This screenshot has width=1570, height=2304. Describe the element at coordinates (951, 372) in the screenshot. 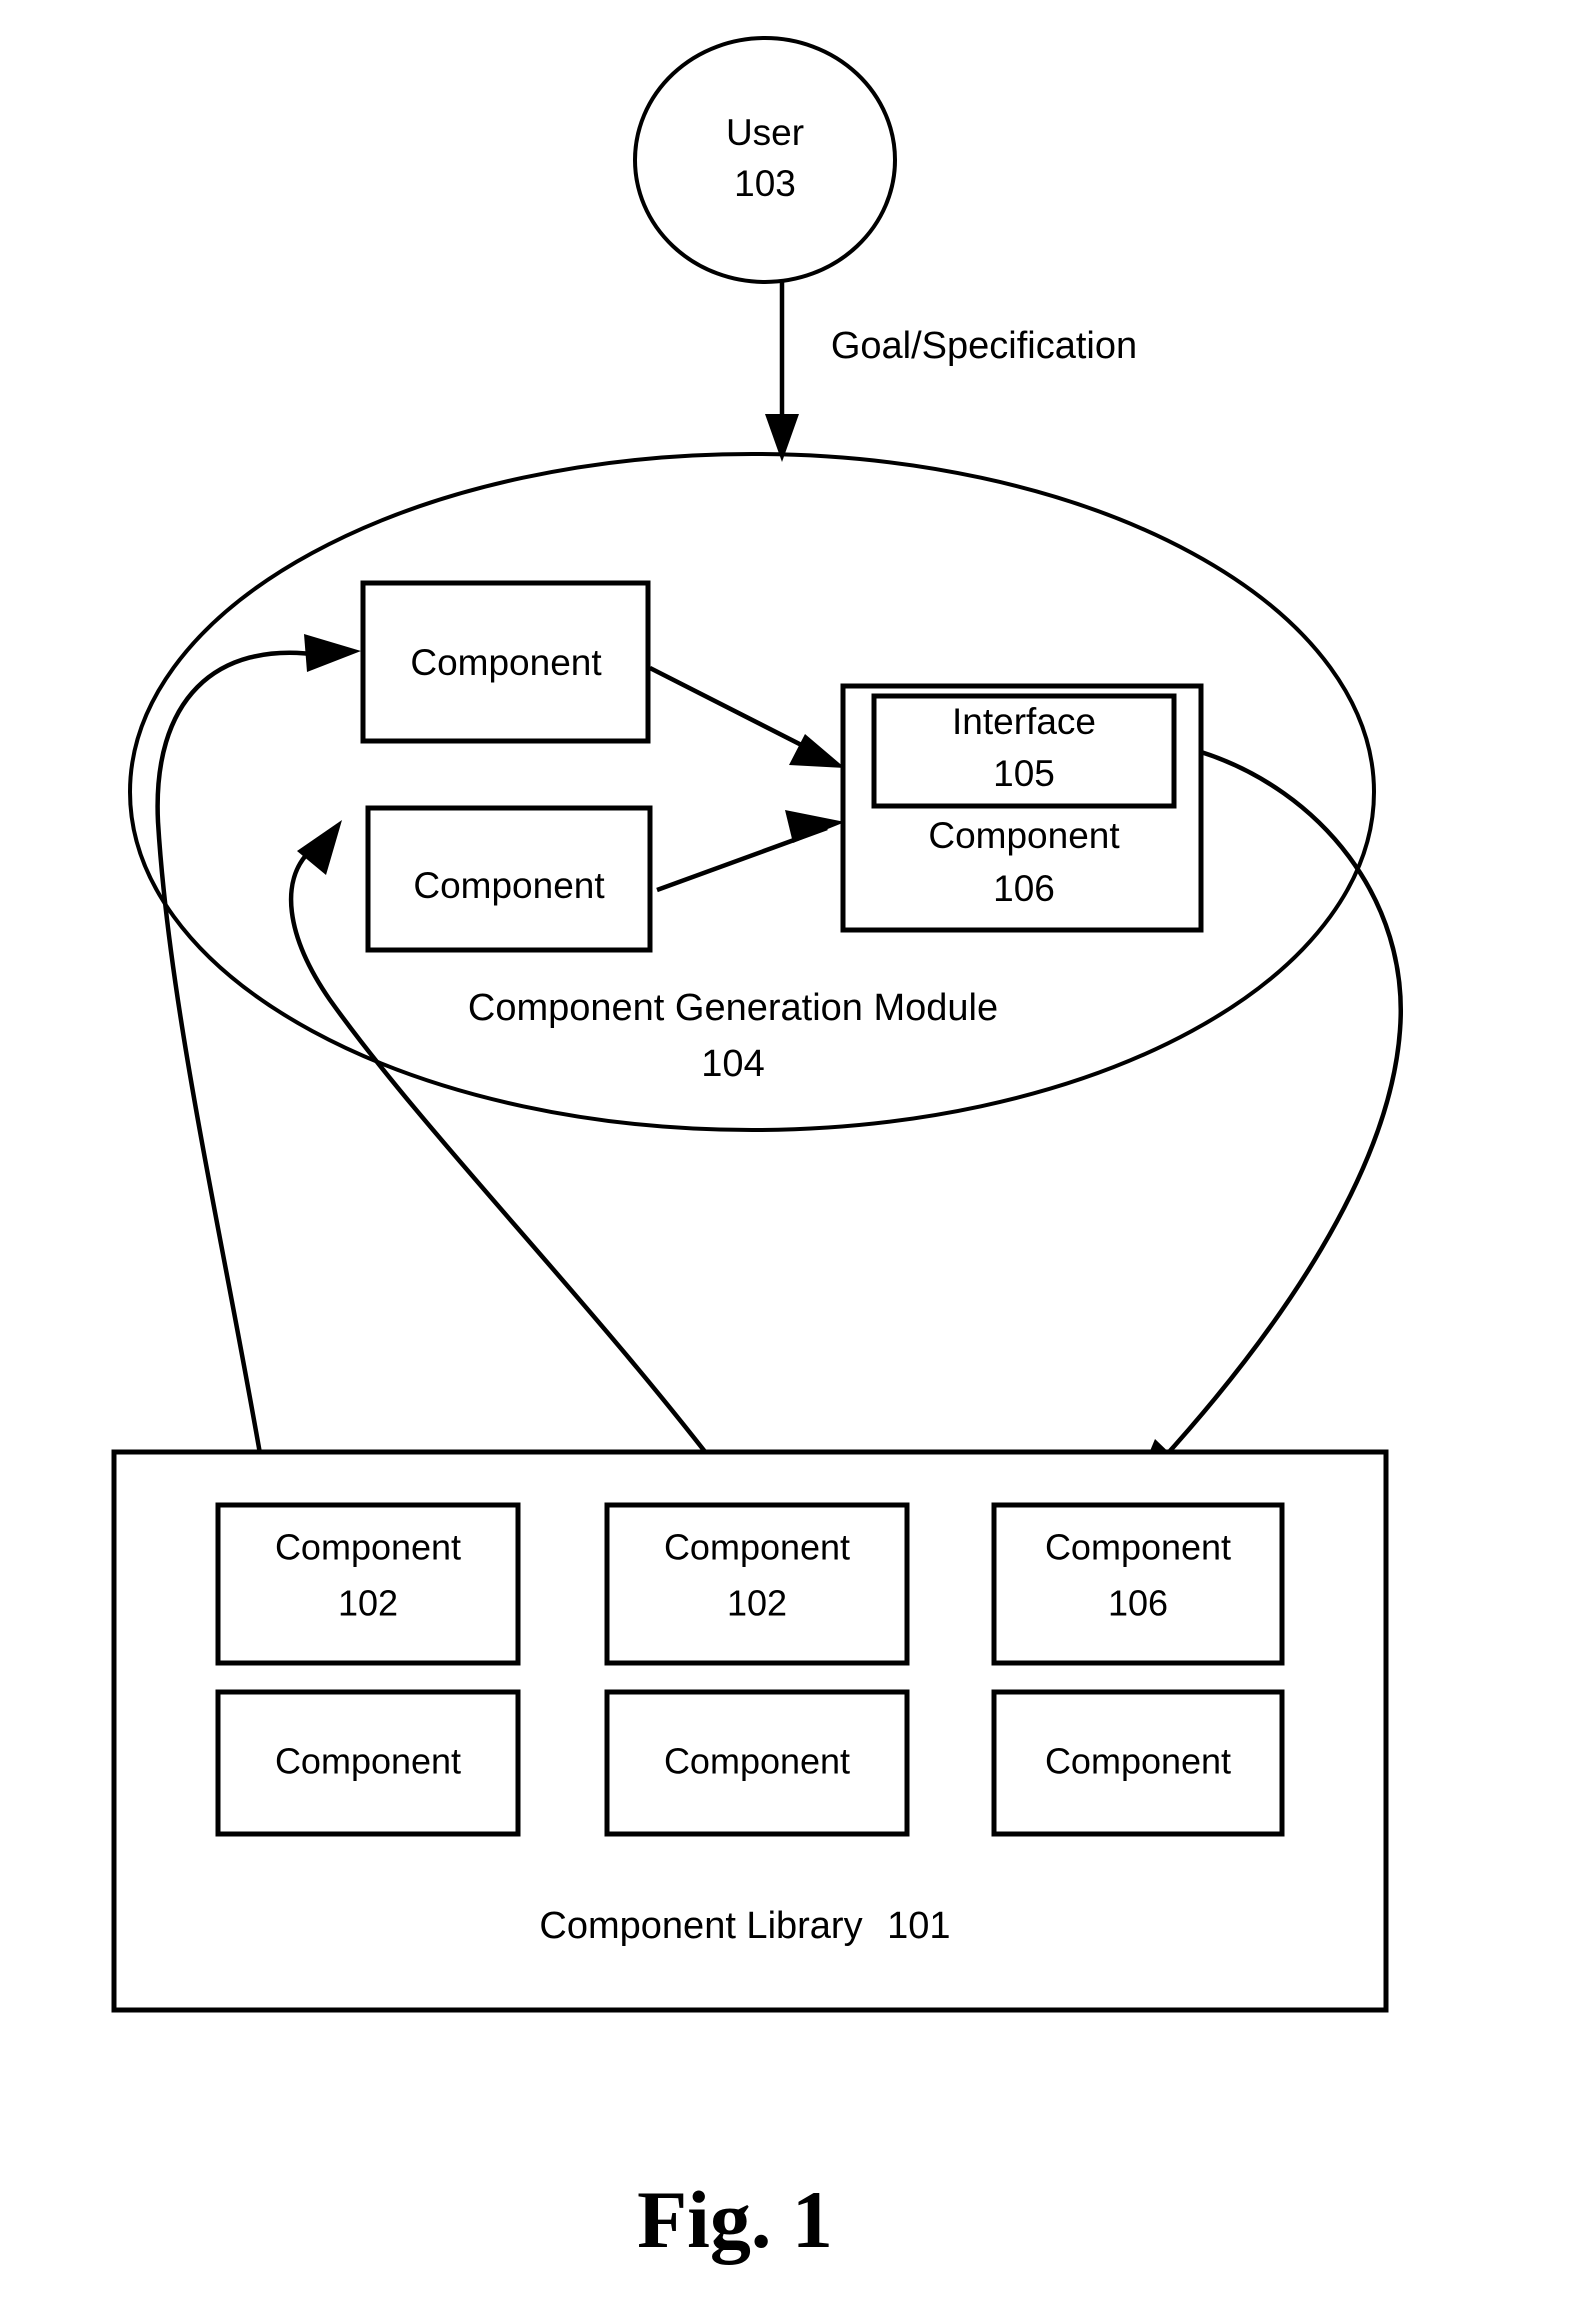

I see `goal-specification-arrow: Goal/Specification` at that location.